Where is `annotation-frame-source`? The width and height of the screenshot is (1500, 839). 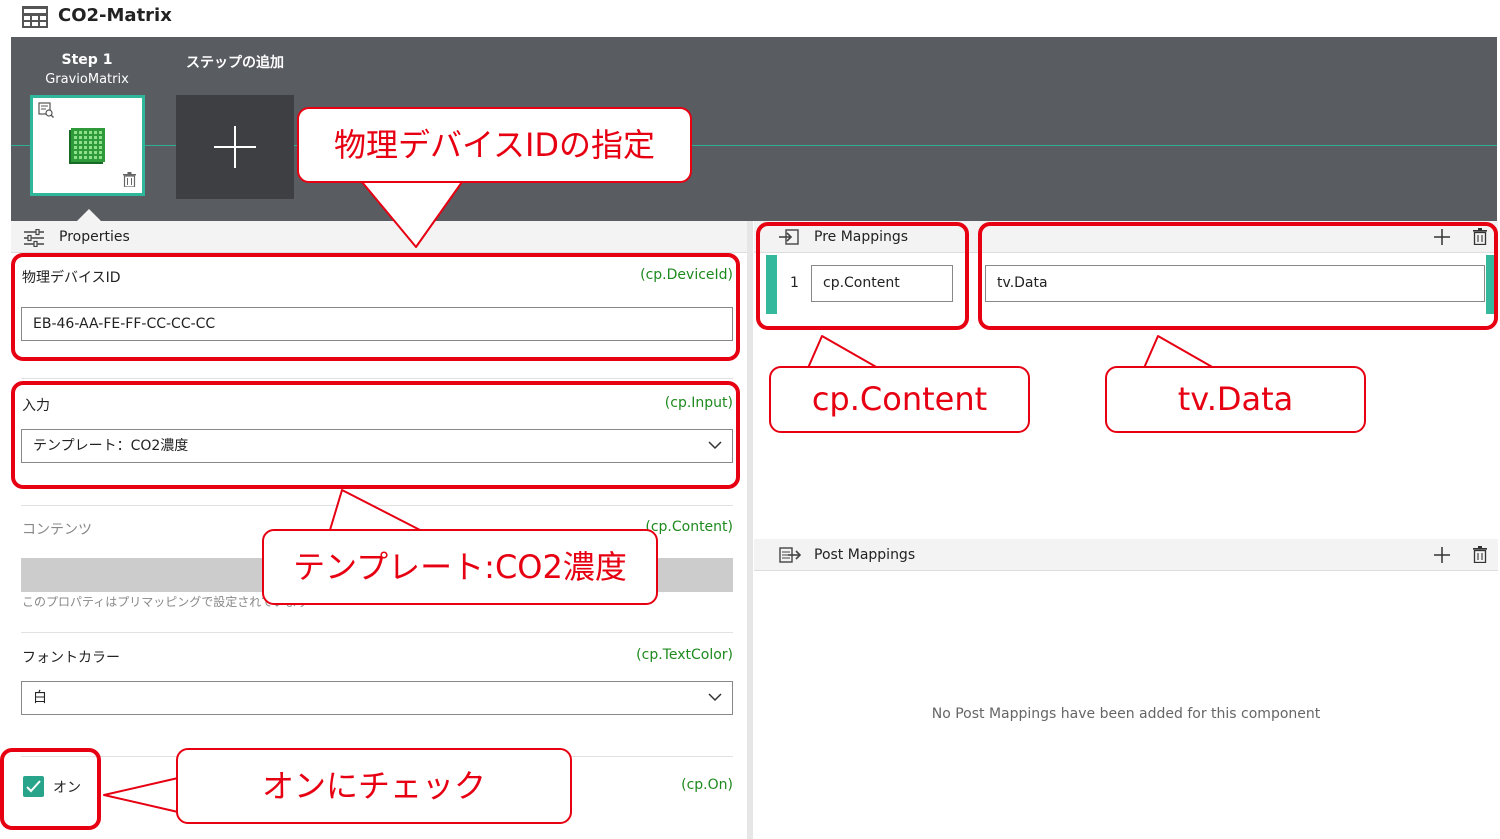
annotation-frame-source is located at coordinates (1238, 276).